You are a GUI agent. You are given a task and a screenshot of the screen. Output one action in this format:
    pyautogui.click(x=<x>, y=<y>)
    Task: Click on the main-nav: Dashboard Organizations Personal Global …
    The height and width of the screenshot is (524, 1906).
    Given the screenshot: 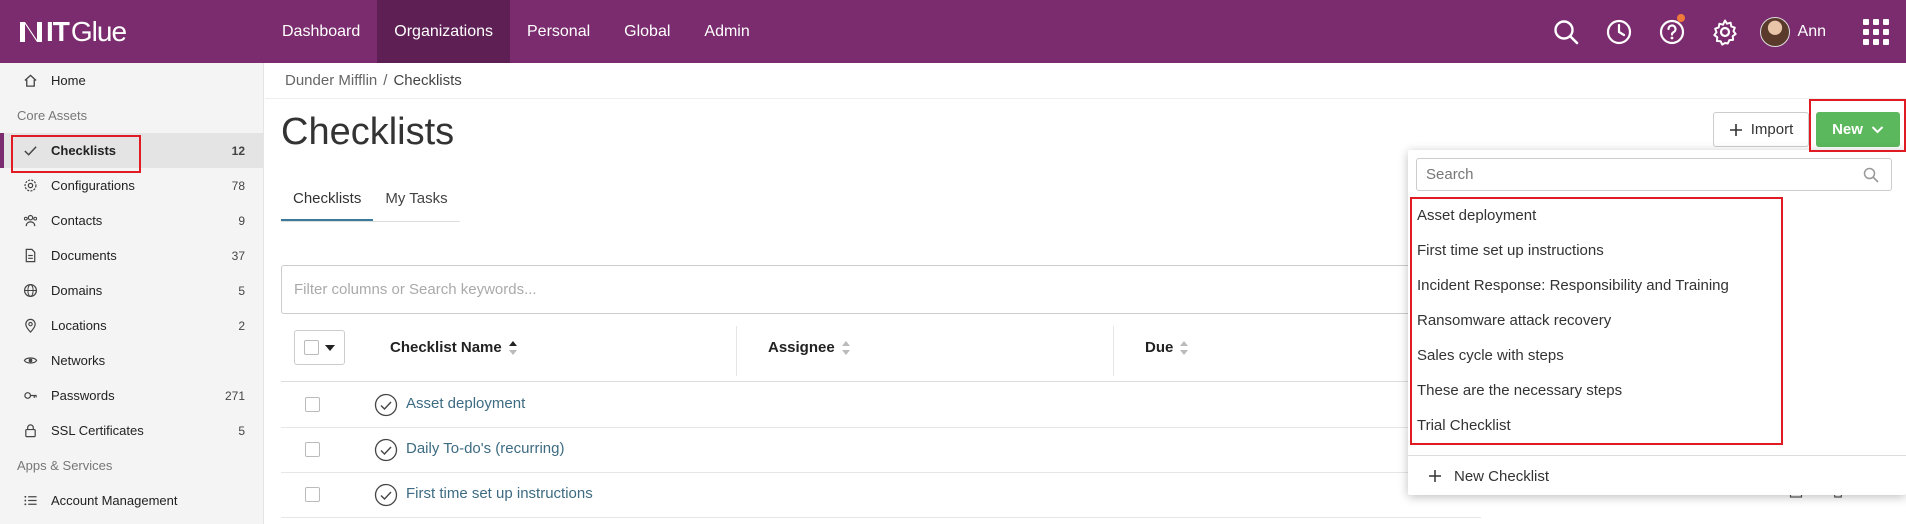 What is the action you would take?
    pyautogui.click(x=516, y=31)
    